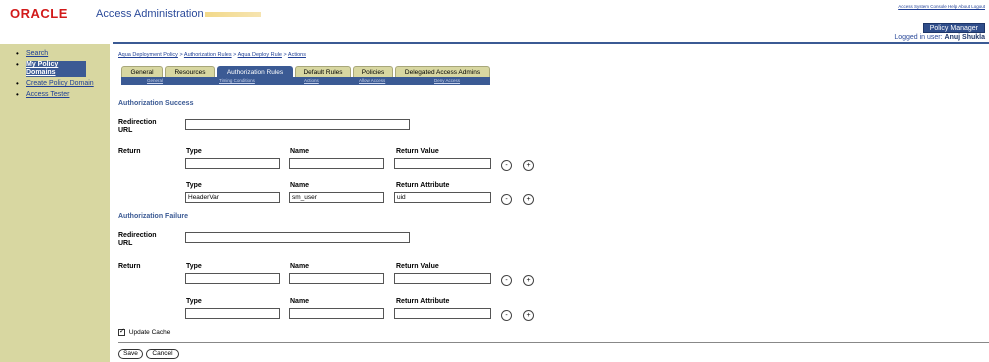 The height and width of the screenshot is (362, 989). Describe the element at coordinates (442, 313) in the screenshot. I see `failure-return-attribute-input` at that location.